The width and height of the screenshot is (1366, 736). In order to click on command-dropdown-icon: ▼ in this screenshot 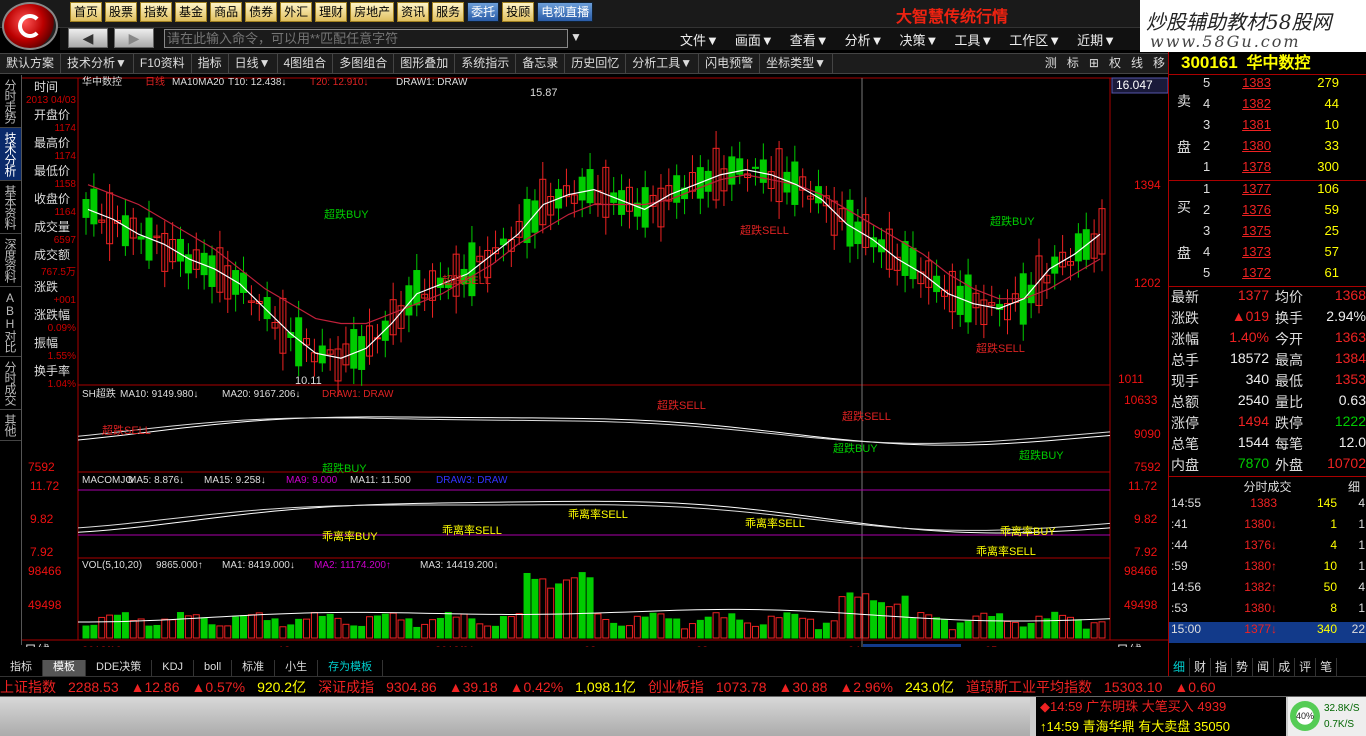, I will do `click(576, 37)`.